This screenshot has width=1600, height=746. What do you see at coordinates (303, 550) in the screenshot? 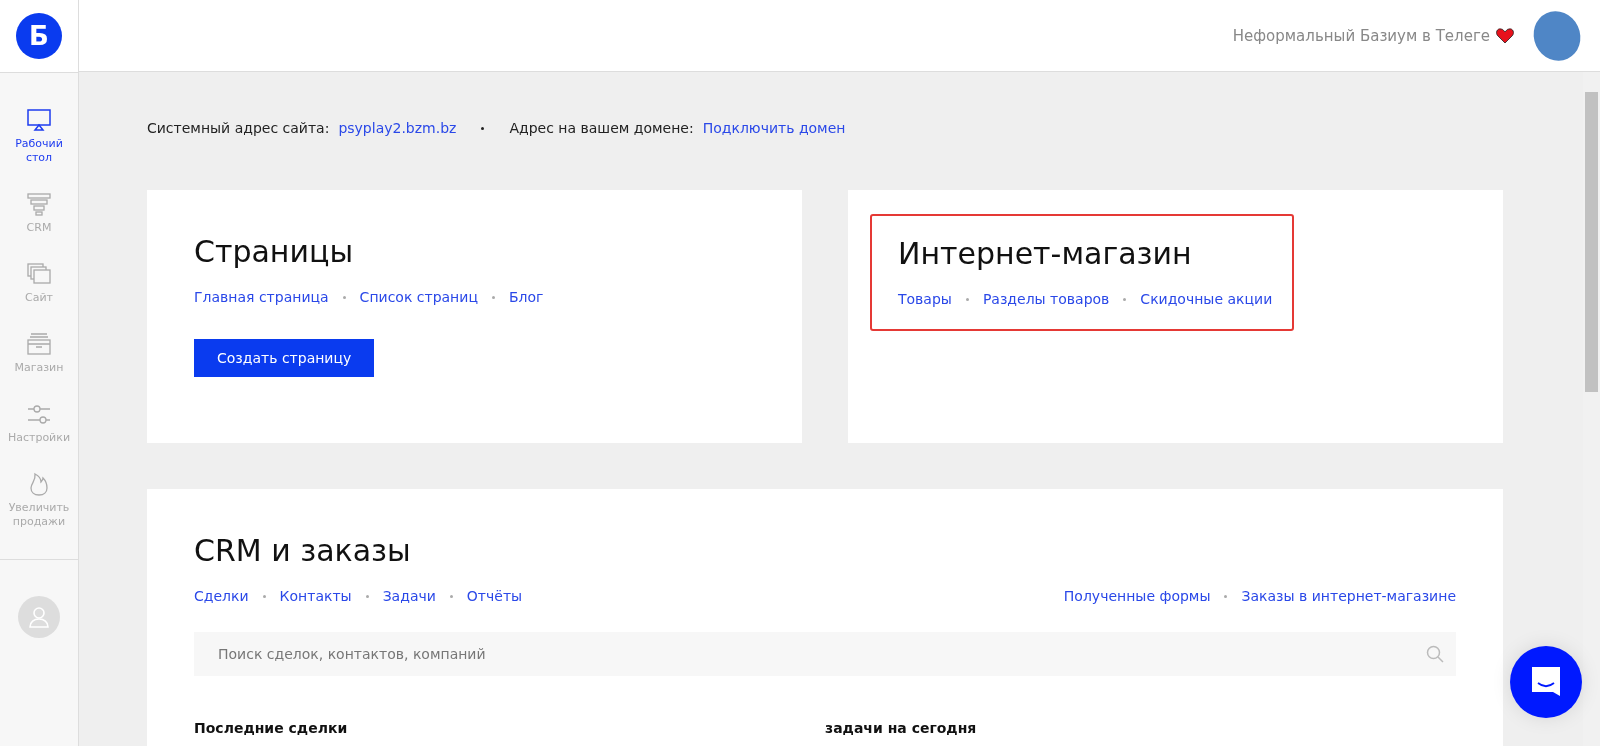
I see `card-title: CRM и заказы` at bounding box center [303, 550].